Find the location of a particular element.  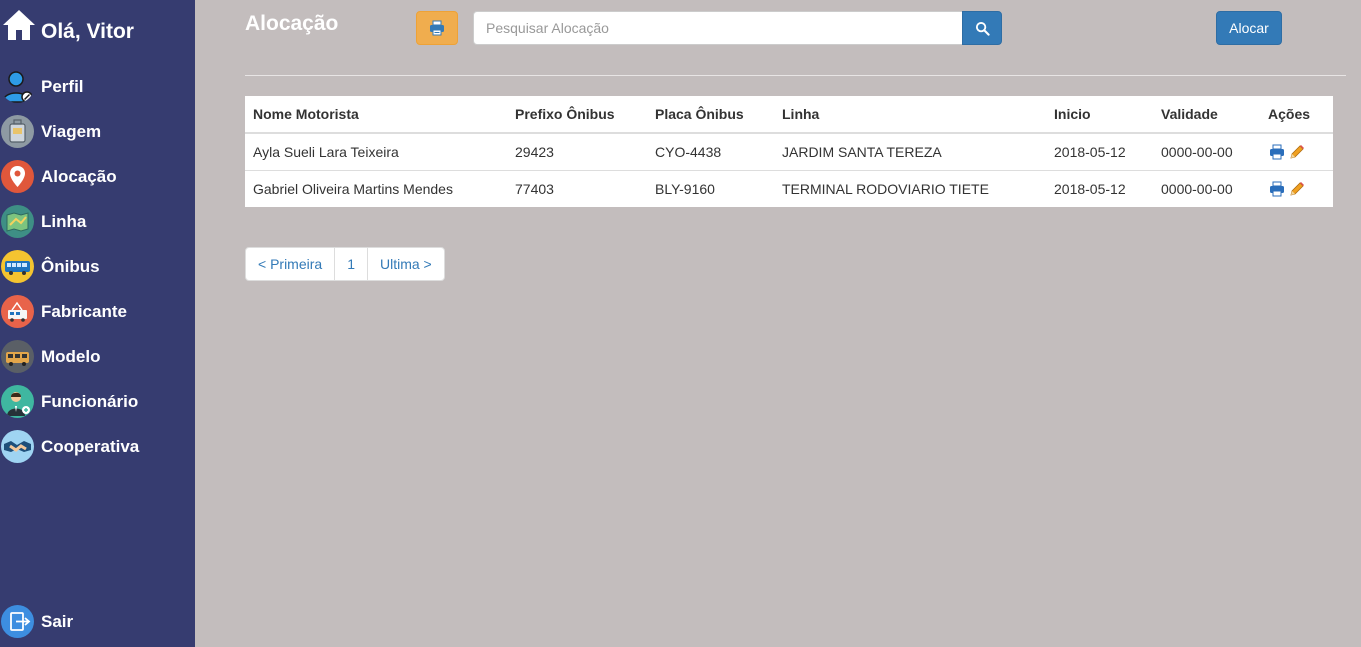

pagination: < Primeira 1 Ultima > is located at coordinates (345, 264).